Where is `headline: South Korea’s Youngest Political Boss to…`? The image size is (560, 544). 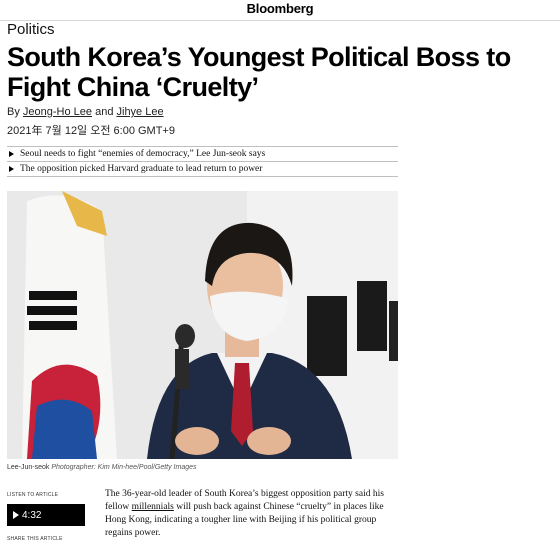
headline: South Korea’s Youngest Political Boss to… is located at coordinates (259, 72).